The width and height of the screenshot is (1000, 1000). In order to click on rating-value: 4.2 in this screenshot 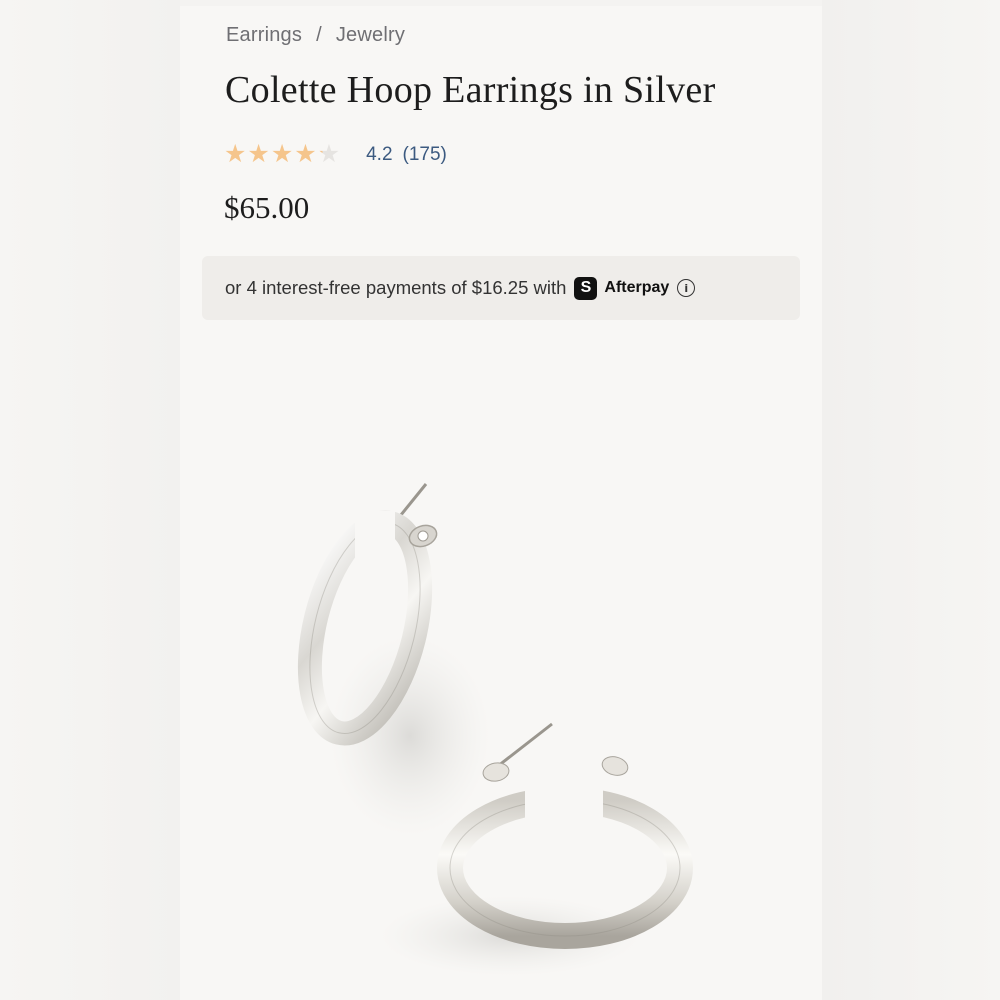, I will do `click(379, 155)`.